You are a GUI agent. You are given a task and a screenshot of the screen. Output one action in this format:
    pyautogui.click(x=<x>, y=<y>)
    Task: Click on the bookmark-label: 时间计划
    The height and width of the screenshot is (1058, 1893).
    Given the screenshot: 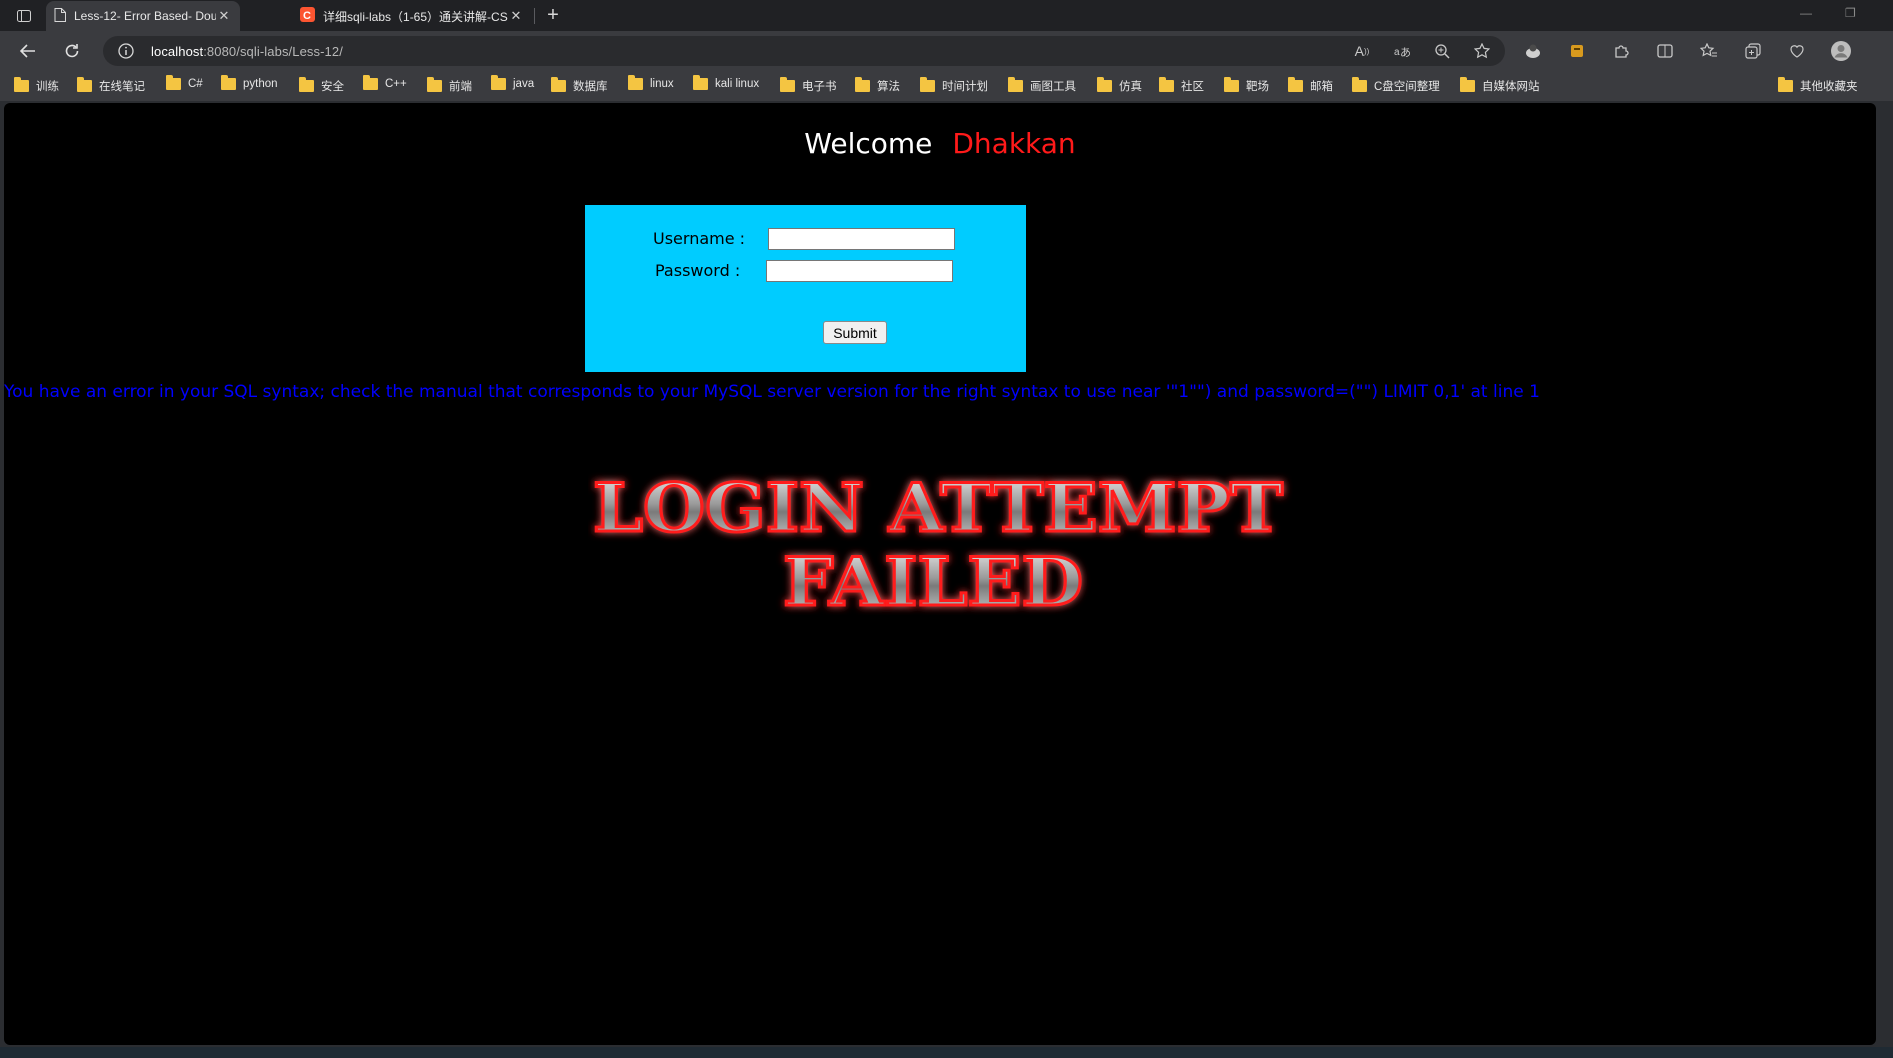 What is the action you would take?
    pyautogui.click(x=965, y=87)
    